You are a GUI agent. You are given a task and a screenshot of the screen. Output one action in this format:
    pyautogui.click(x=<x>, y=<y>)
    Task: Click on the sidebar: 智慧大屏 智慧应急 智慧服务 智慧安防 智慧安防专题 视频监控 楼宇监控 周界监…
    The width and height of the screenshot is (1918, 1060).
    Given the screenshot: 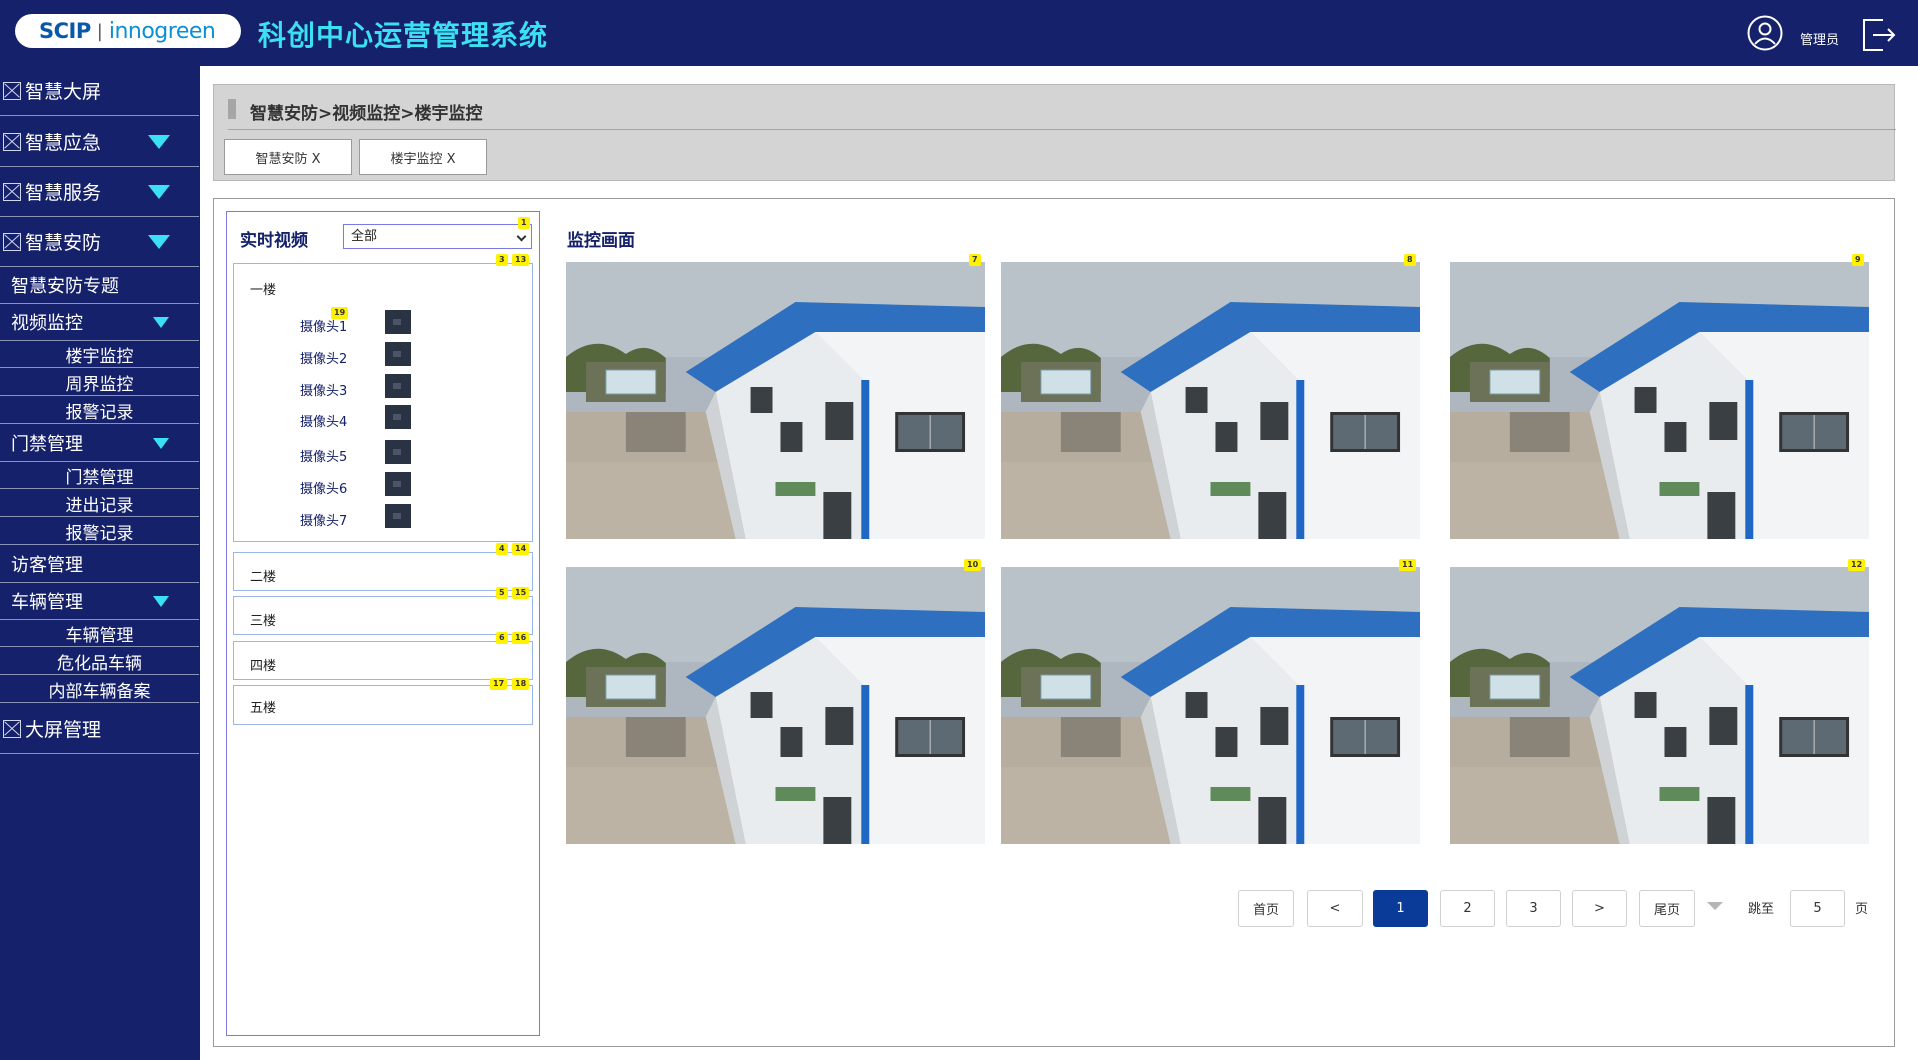 What is the action you would take?
    pyautogui.click(x=100, y=563)
    